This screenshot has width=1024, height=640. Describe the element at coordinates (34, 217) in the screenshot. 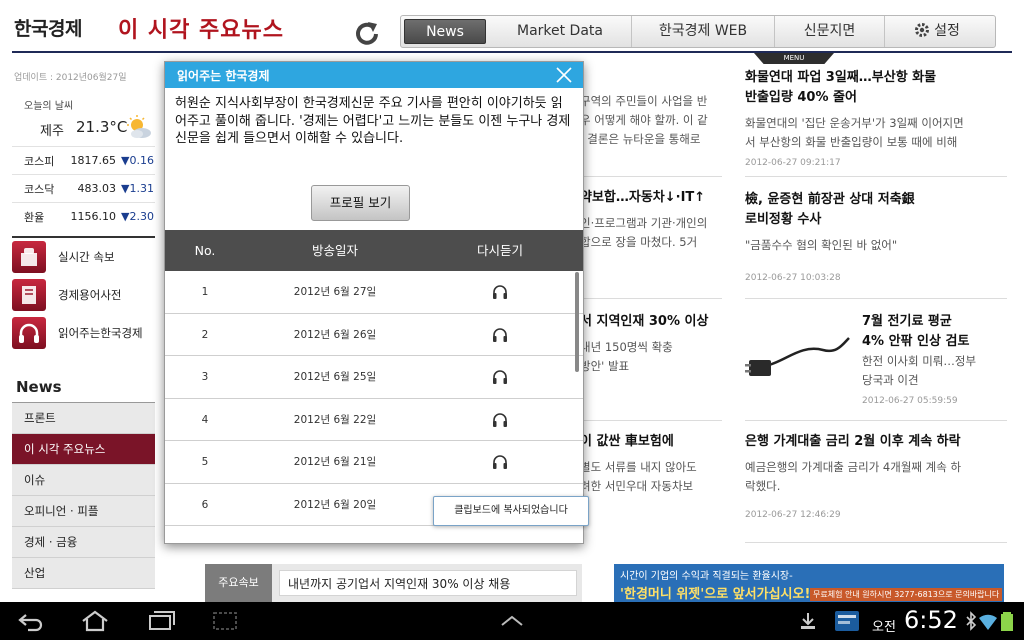

I see `index-name: 환율` at that location.